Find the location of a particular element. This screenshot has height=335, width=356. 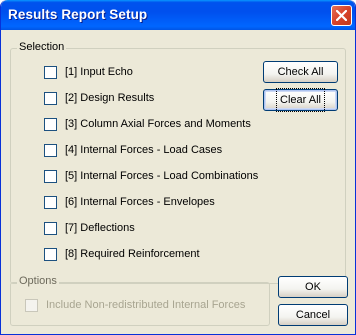

checkbox-label: [1] Input Echo is located at coordinates (99, 72).